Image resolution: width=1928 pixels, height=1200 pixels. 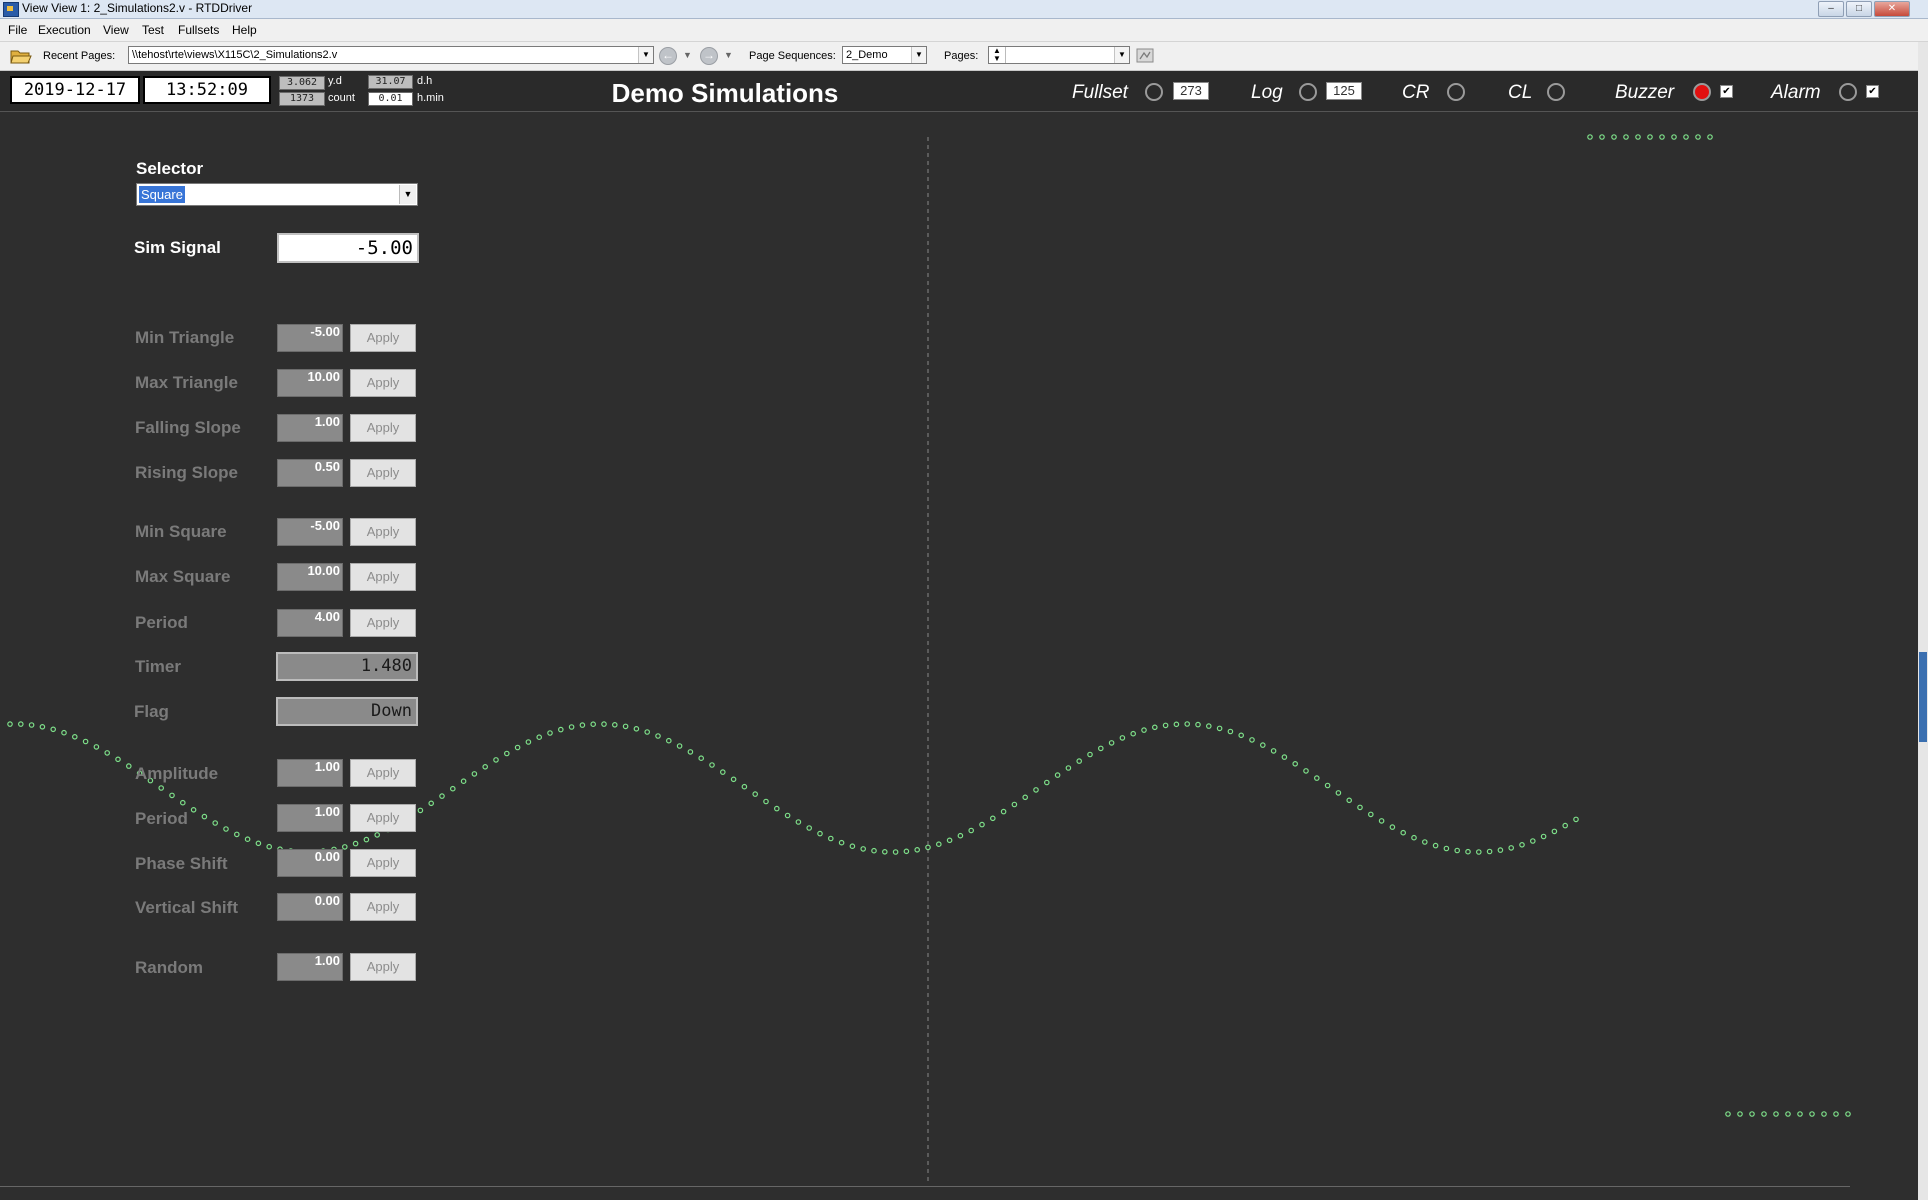 I want to click on max-triangle-label: Max Triangle, so click(x=186, y=382).